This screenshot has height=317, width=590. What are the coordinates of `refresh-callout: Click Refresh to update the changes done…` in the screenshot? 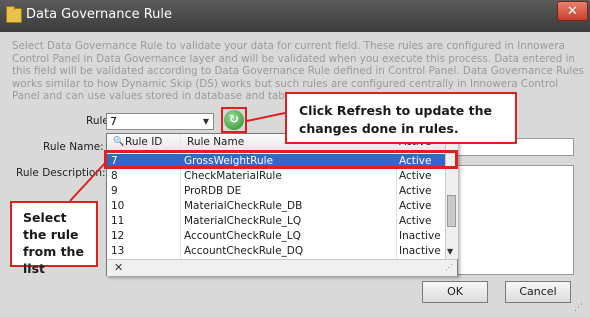 It's located at (401, 118).